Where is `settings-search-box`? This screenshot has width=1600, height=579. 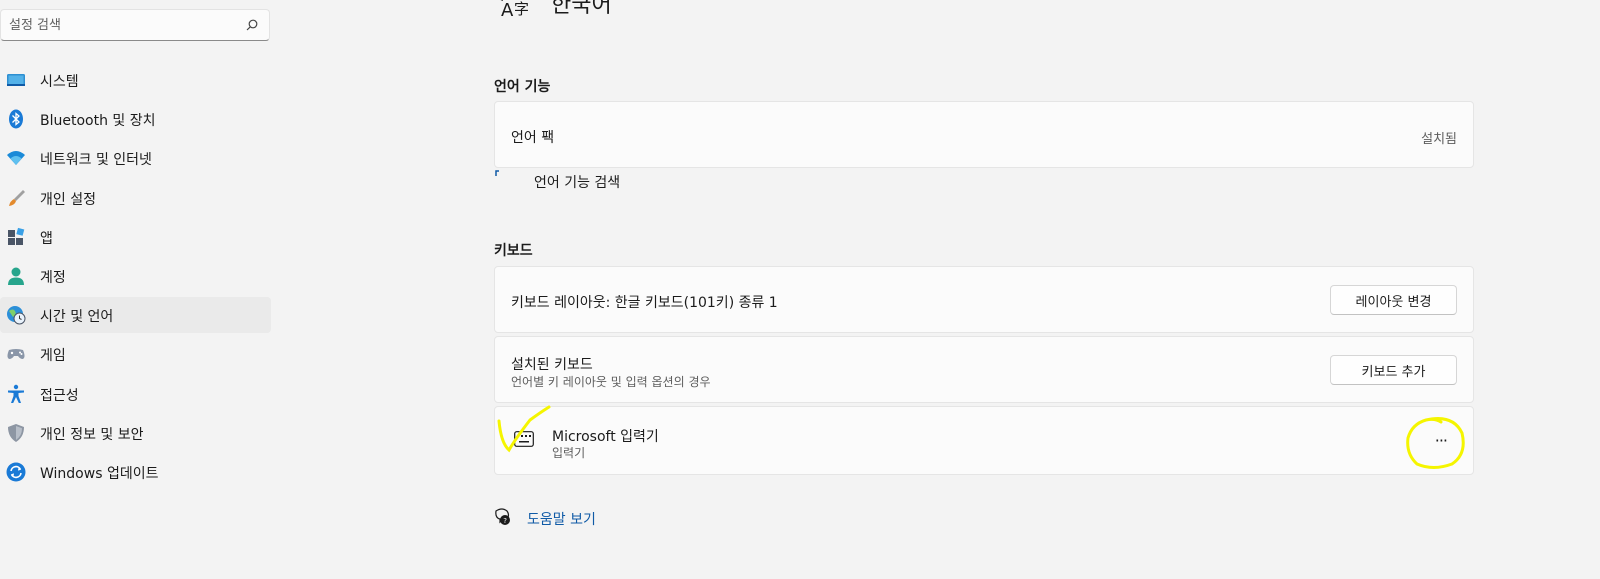 settings-search-box is located at coordinates (135, 25).